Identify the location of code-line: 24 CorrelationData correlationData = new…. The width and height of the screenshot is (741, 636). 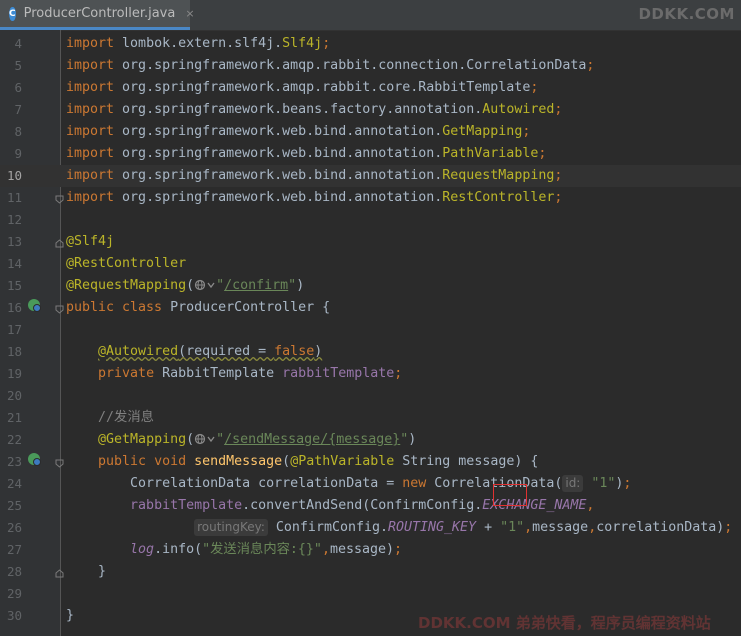
(370, 484).